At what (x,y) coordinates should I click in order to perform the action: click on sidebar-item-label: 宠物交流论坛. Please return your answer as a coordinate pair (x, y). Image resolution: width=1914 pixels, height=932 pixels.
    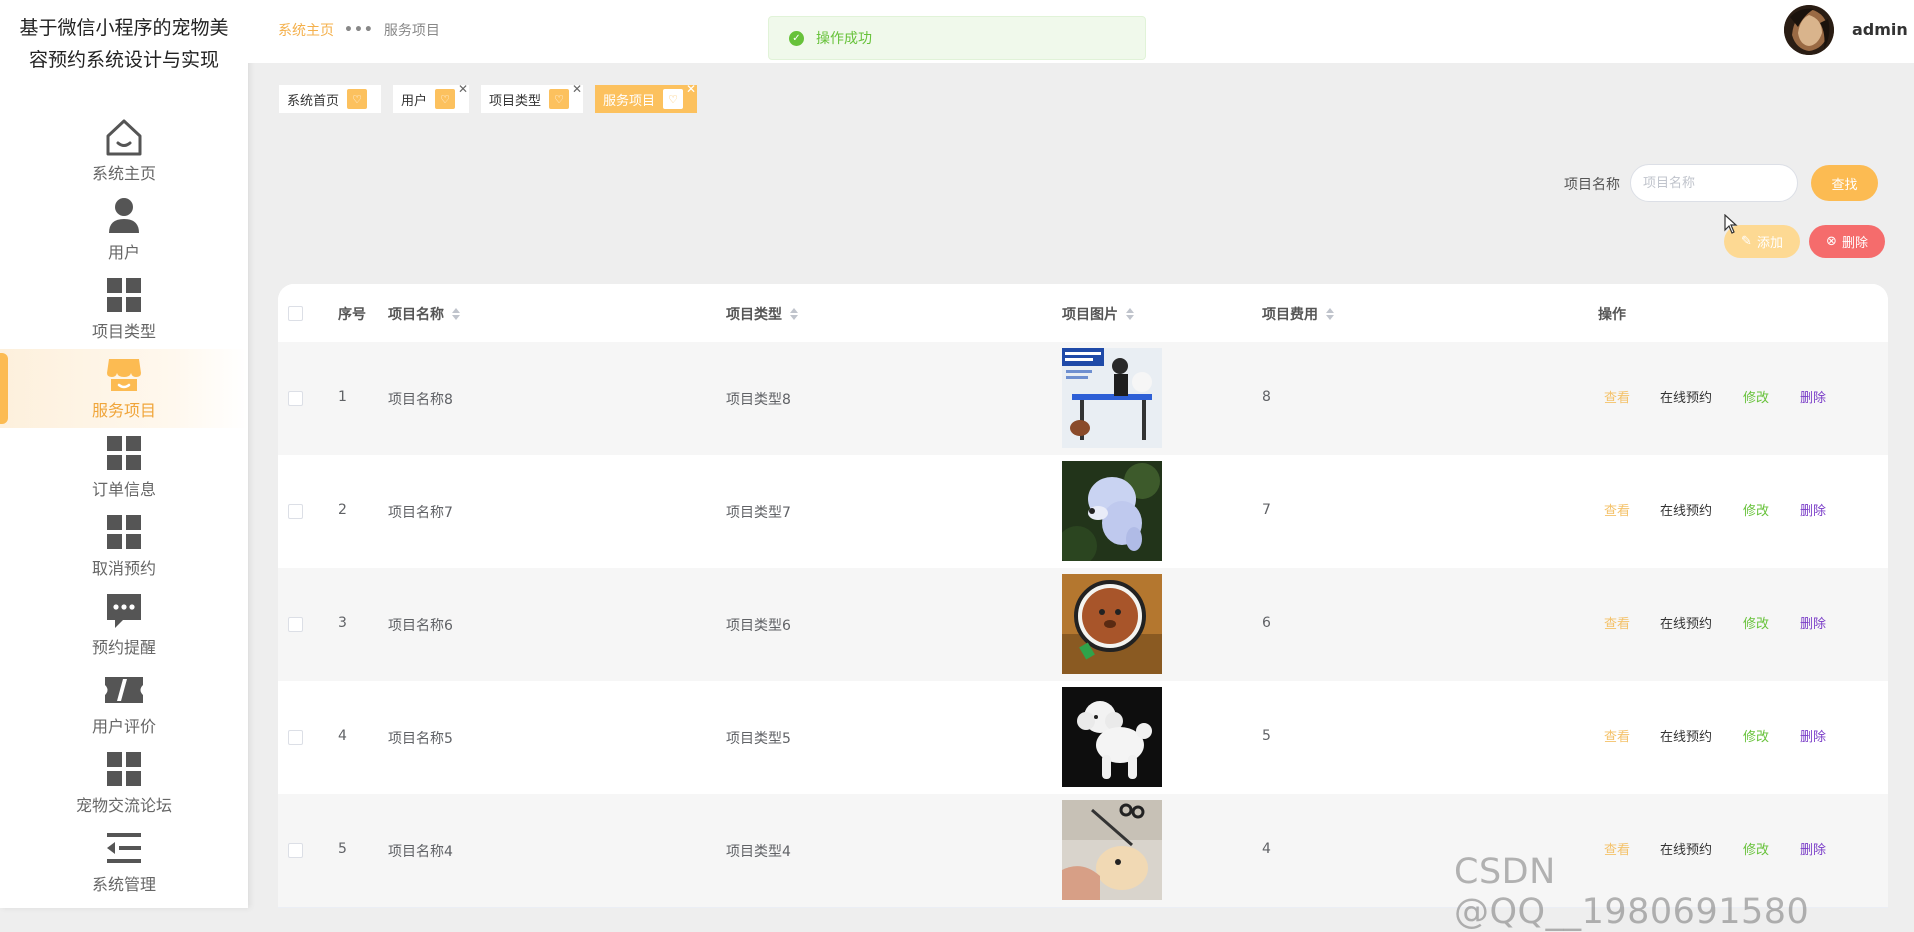
    Looking at the image, I should click on (123, 805).